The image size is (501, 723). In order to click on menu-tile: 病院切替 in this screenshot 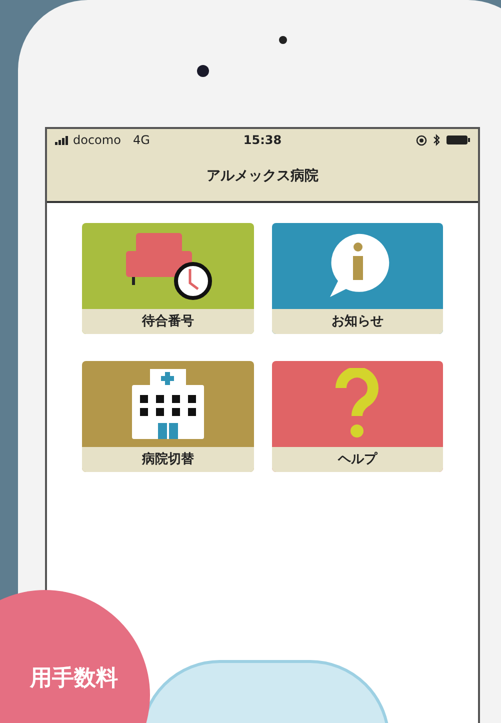, I will do `click(168, 416)`.